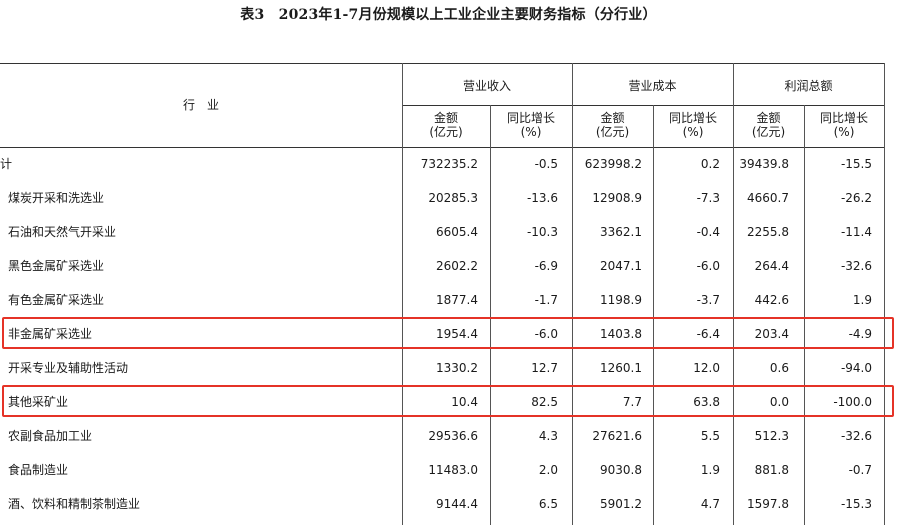 Image resolution: width=897 pixels, height=525 pixels. I want to click on value-cell: 264.4, so click(771, 266).